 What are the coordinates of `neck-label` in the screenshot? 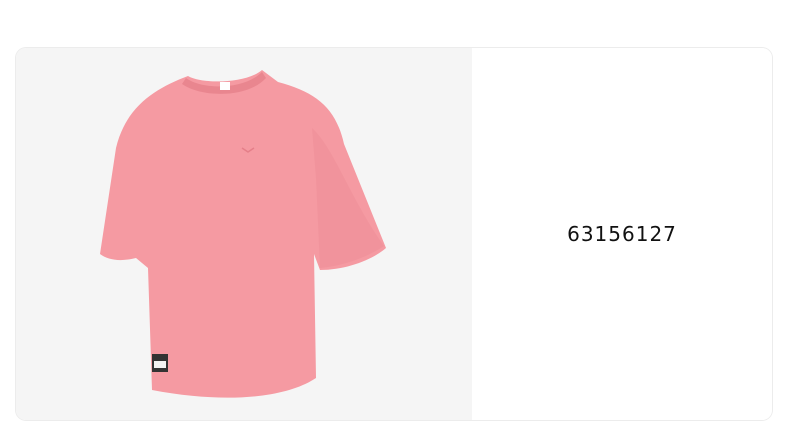 It's located at (225, 86).